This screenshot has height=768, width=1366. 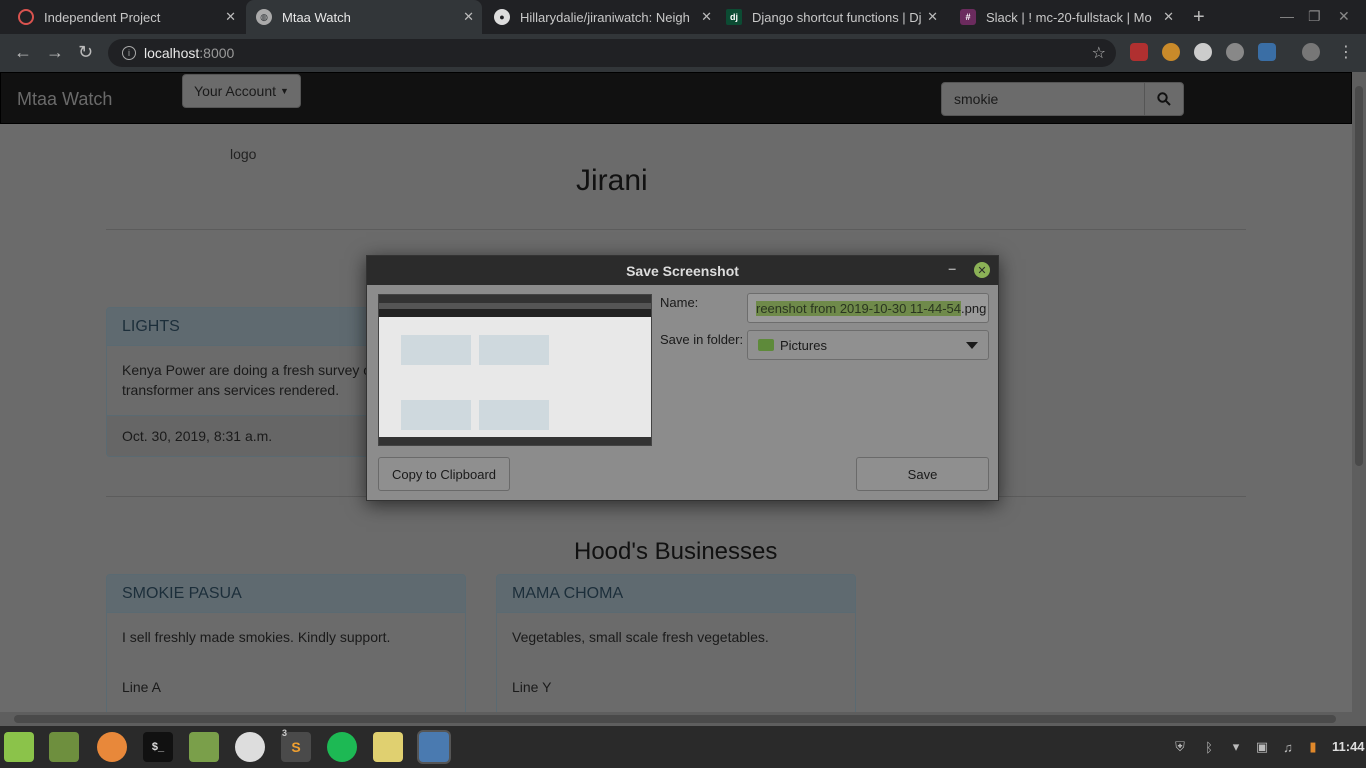 I want to click on business-location: Line Y, so click(x=532, y=687).